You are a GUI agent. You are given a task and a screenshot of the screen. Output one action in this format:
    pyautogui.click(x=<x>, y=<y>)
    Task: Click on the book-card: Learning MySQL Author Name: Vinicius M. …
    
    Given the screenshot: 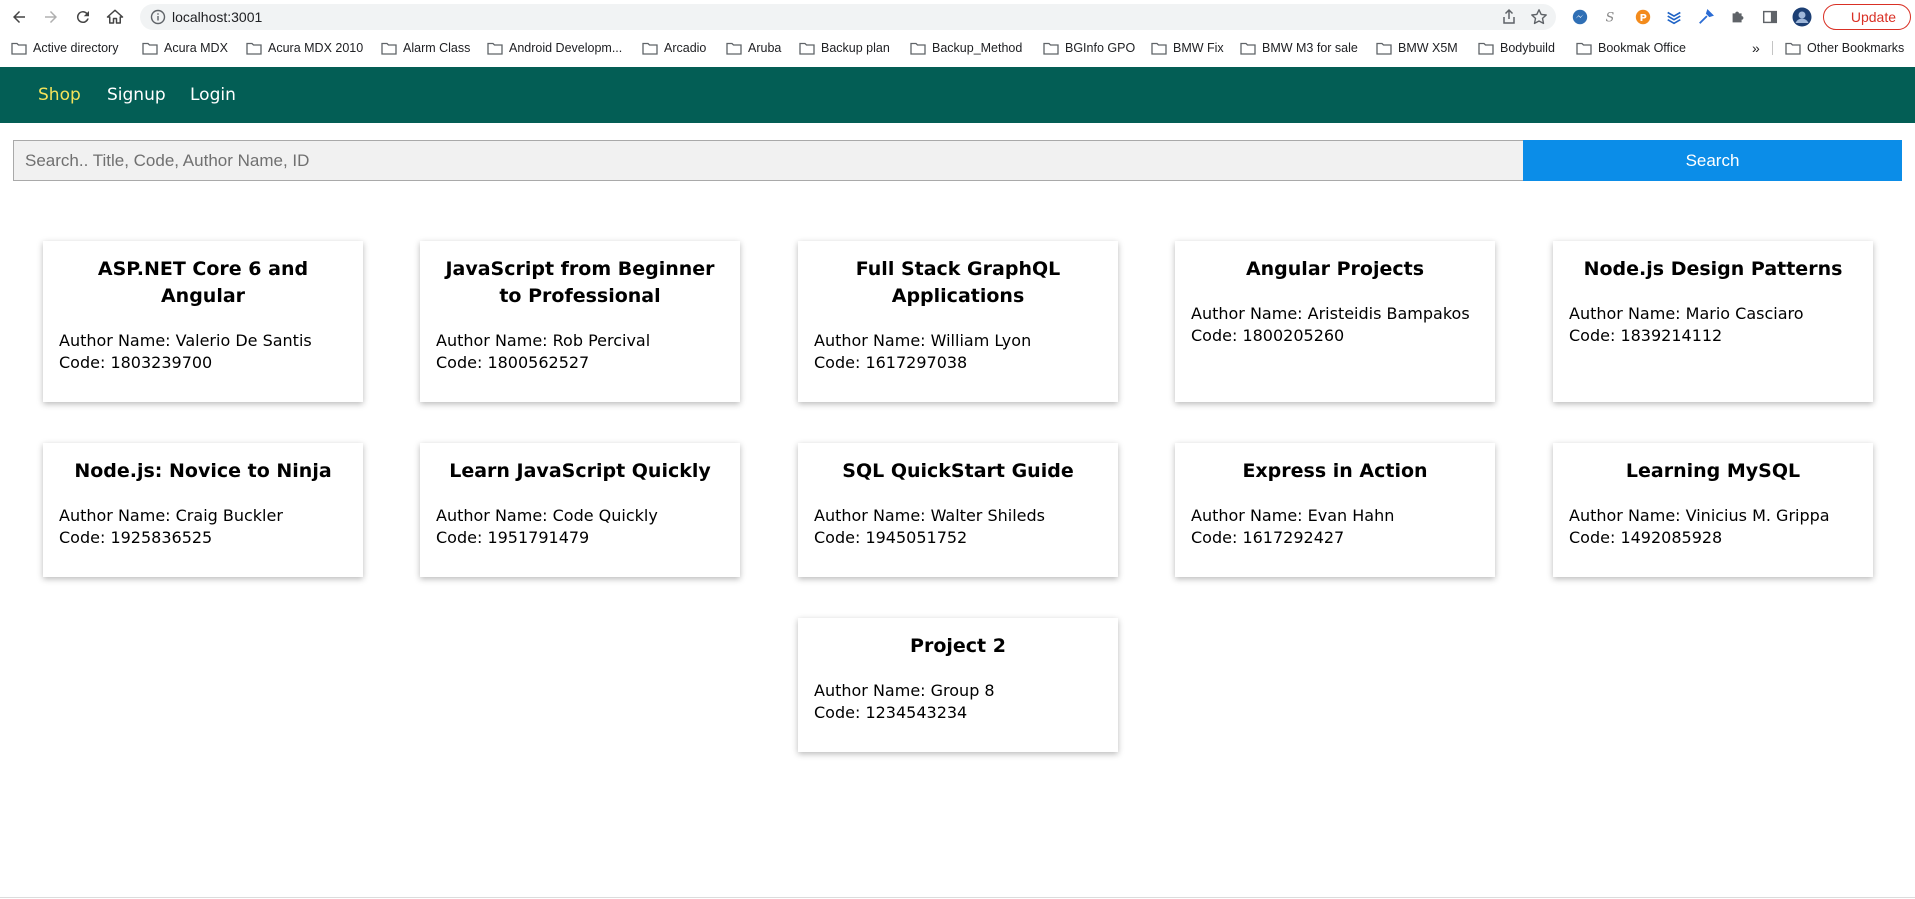 What is the action you would take?
    pyautogui.click(x=1713, y=510)
    